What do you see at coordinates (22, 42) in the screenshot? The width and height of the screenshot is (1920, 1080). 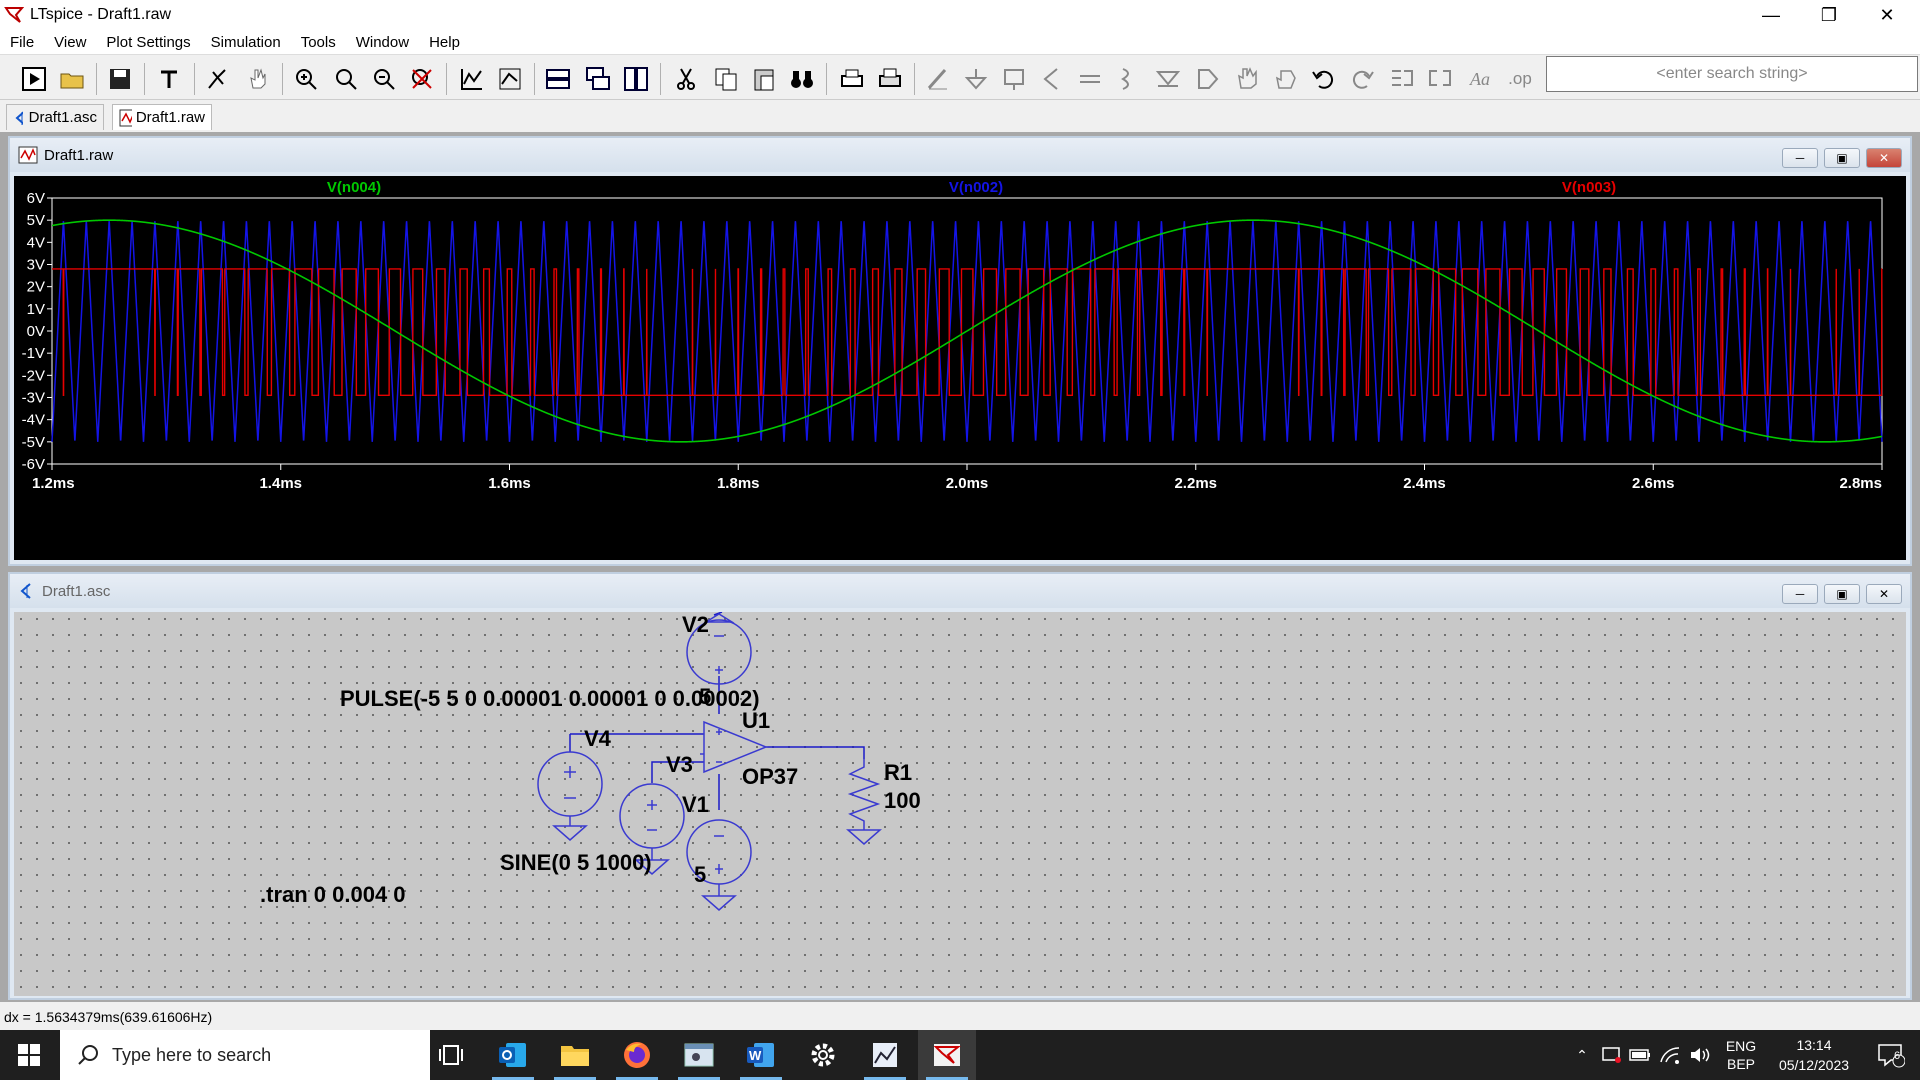 I see `menu-file: File` at bounding box center [22, 42].